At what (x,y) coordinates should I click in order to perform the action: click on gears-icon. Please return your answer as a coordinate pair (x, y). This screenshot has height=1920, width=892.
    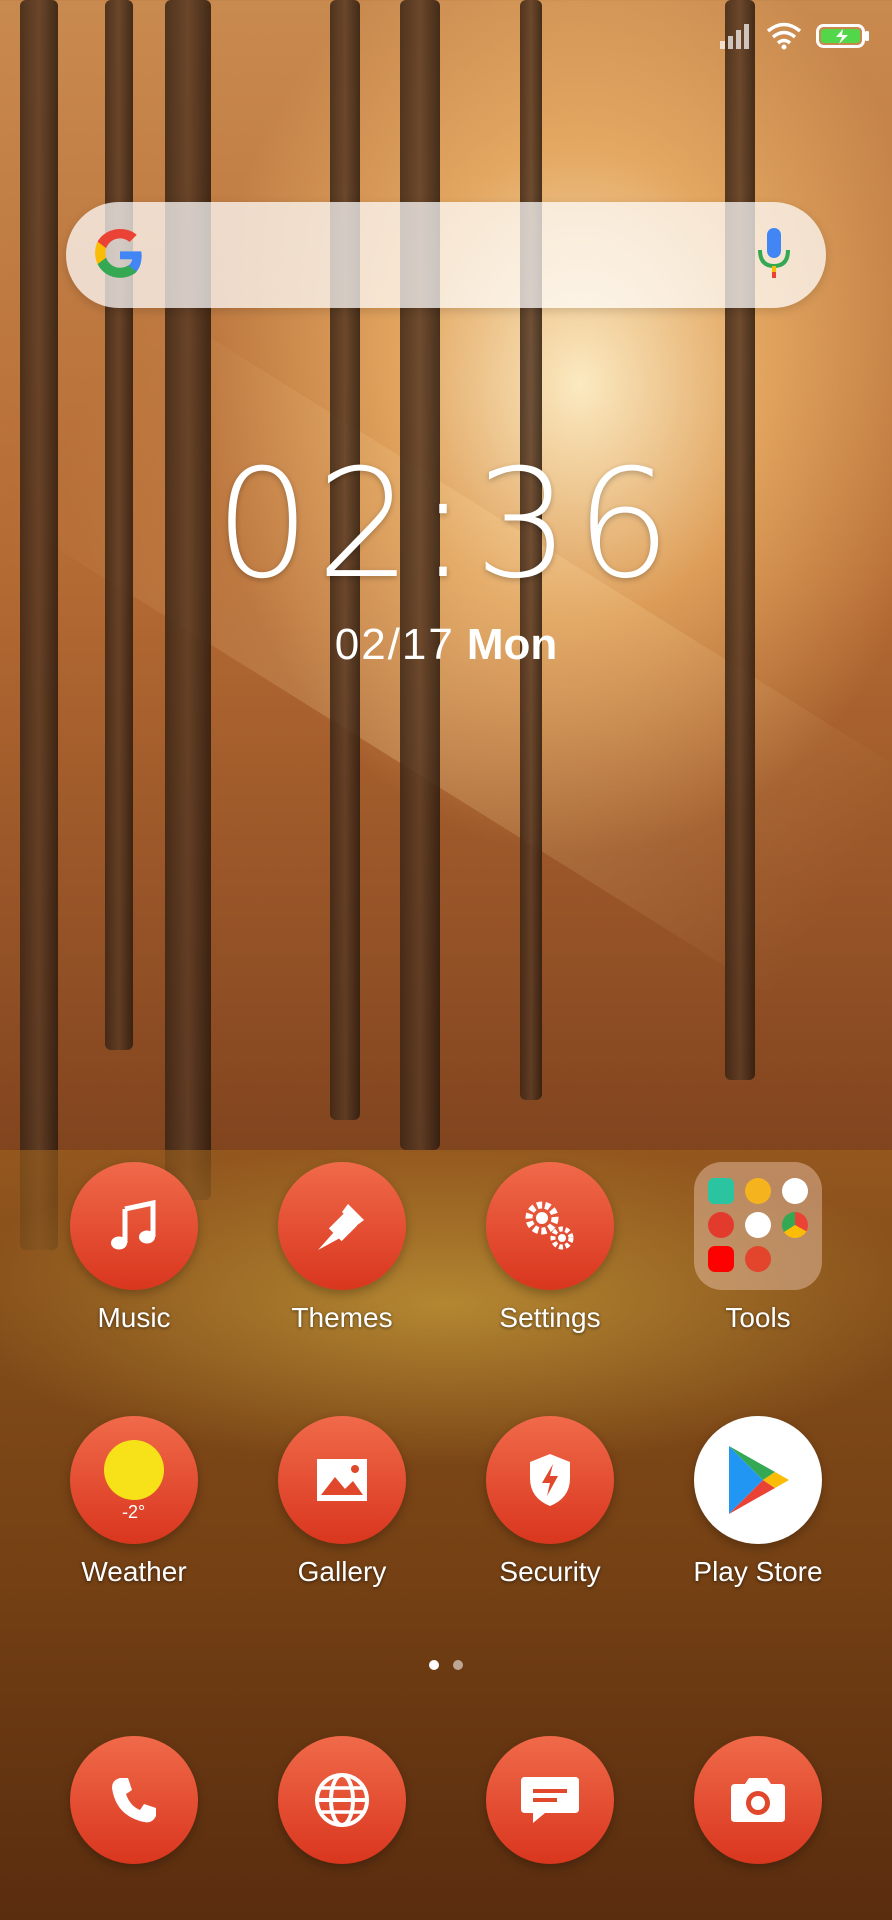
    Looking at the image, I should click on (550, 1226).